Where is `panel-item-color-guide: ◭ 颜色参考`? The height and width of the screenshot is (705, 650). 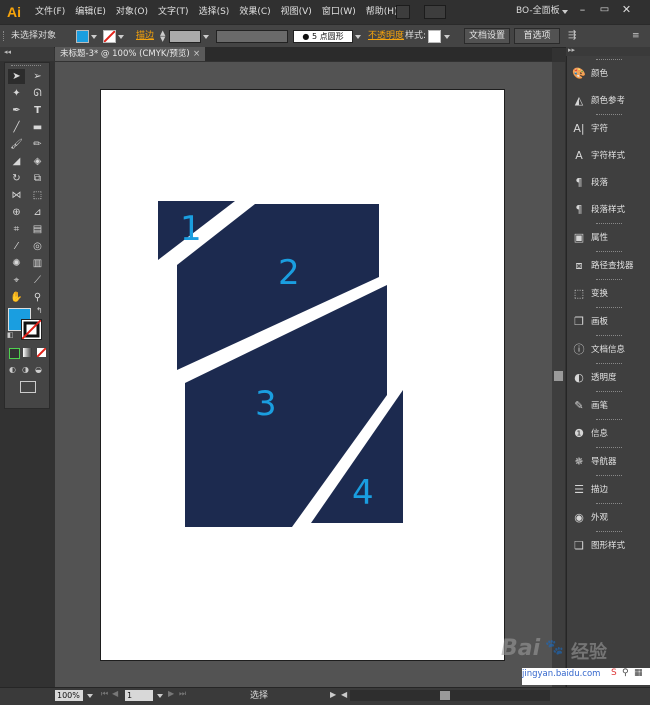
panel-item-color-guide: ◭ 颜色参考 is located at coordinates (608, 101).